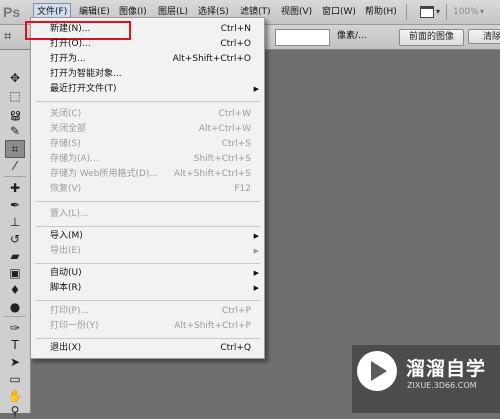 Image resolution: width=500 pixels, height=419 pixels. I want to click on gradient-tool-icon: ▣, so click(15, 273).